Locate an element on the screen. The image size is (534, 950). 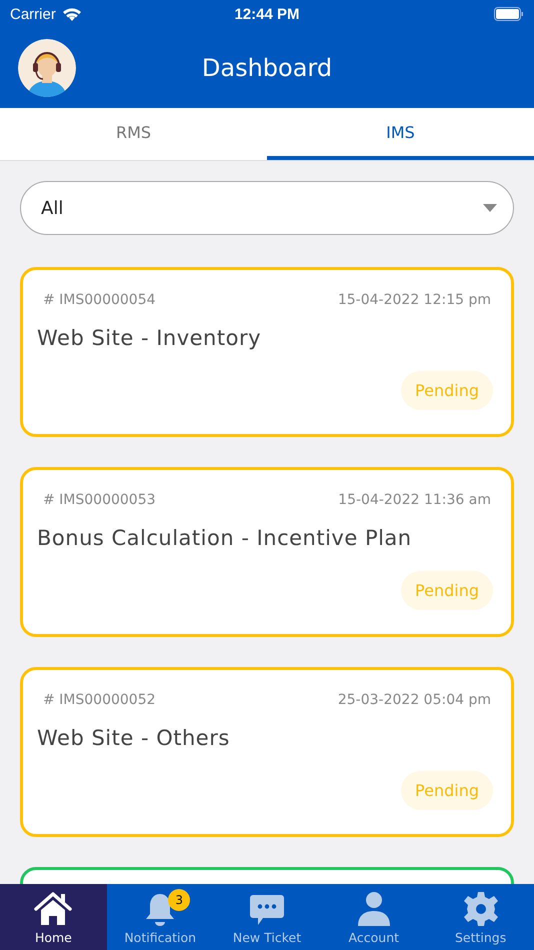
home-icon is located at coordinates (53, 909).